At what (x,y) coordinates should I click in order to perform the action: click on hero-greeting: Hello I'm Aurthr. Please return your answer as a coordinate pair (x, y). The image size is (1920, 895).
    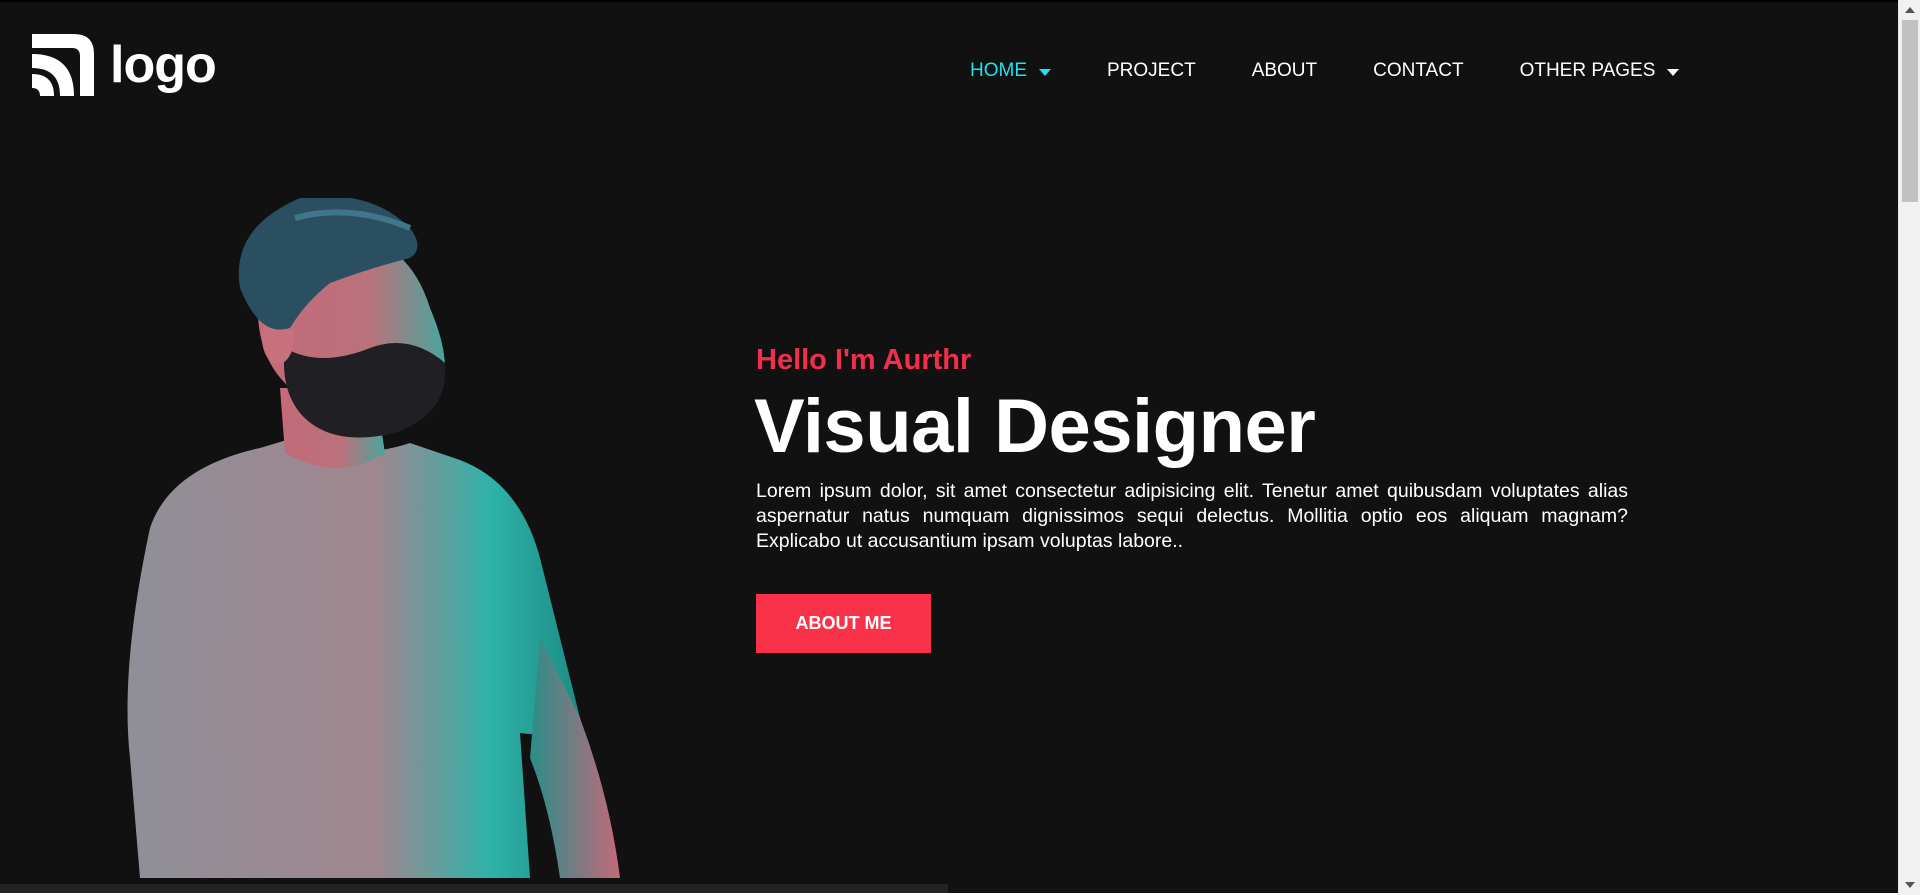
    Looking at the image, I should click on (864, 360).